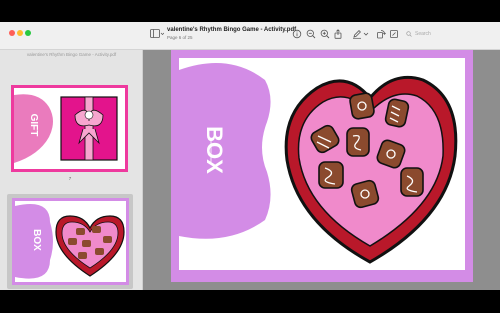 The image size is (500, 313). What do you see at coordinates (70, 178) in the screenshot?
I see `page-number-7: 7` at bounding box center [70, 178].